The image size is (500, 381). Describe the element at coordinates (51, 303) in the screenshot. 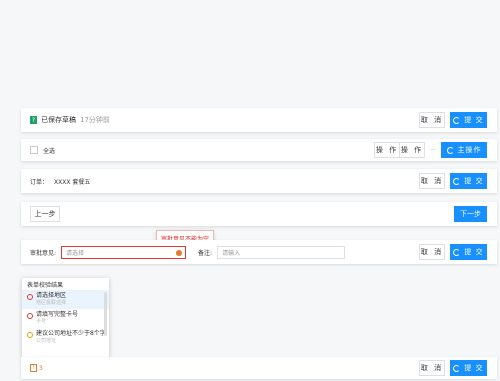

I see `validation-item-field: 地区极联选择` at that location.